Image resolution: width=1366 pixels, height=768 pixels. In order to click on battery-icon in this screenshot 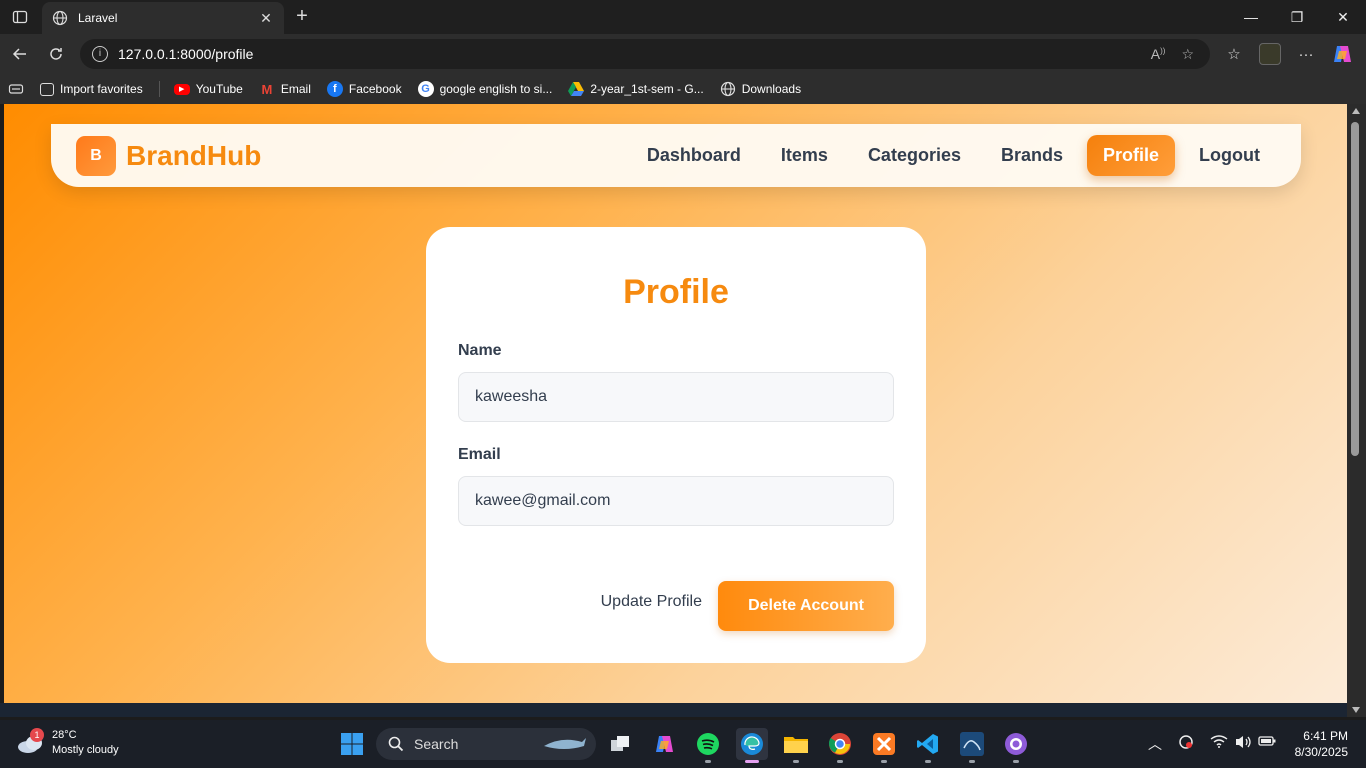, I will do `click(1267, 742)`.